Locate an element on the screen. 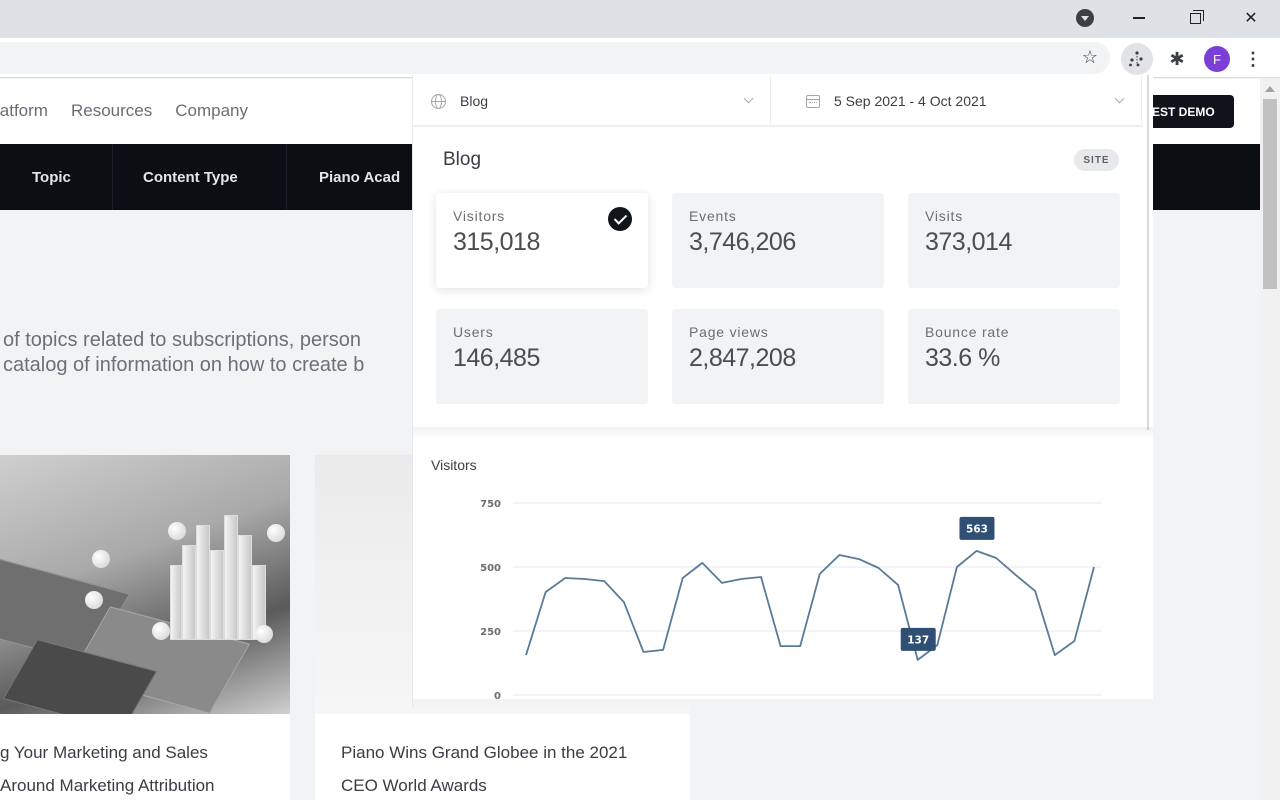  subnav-topic: Topic is located at coordinates (51, 177).